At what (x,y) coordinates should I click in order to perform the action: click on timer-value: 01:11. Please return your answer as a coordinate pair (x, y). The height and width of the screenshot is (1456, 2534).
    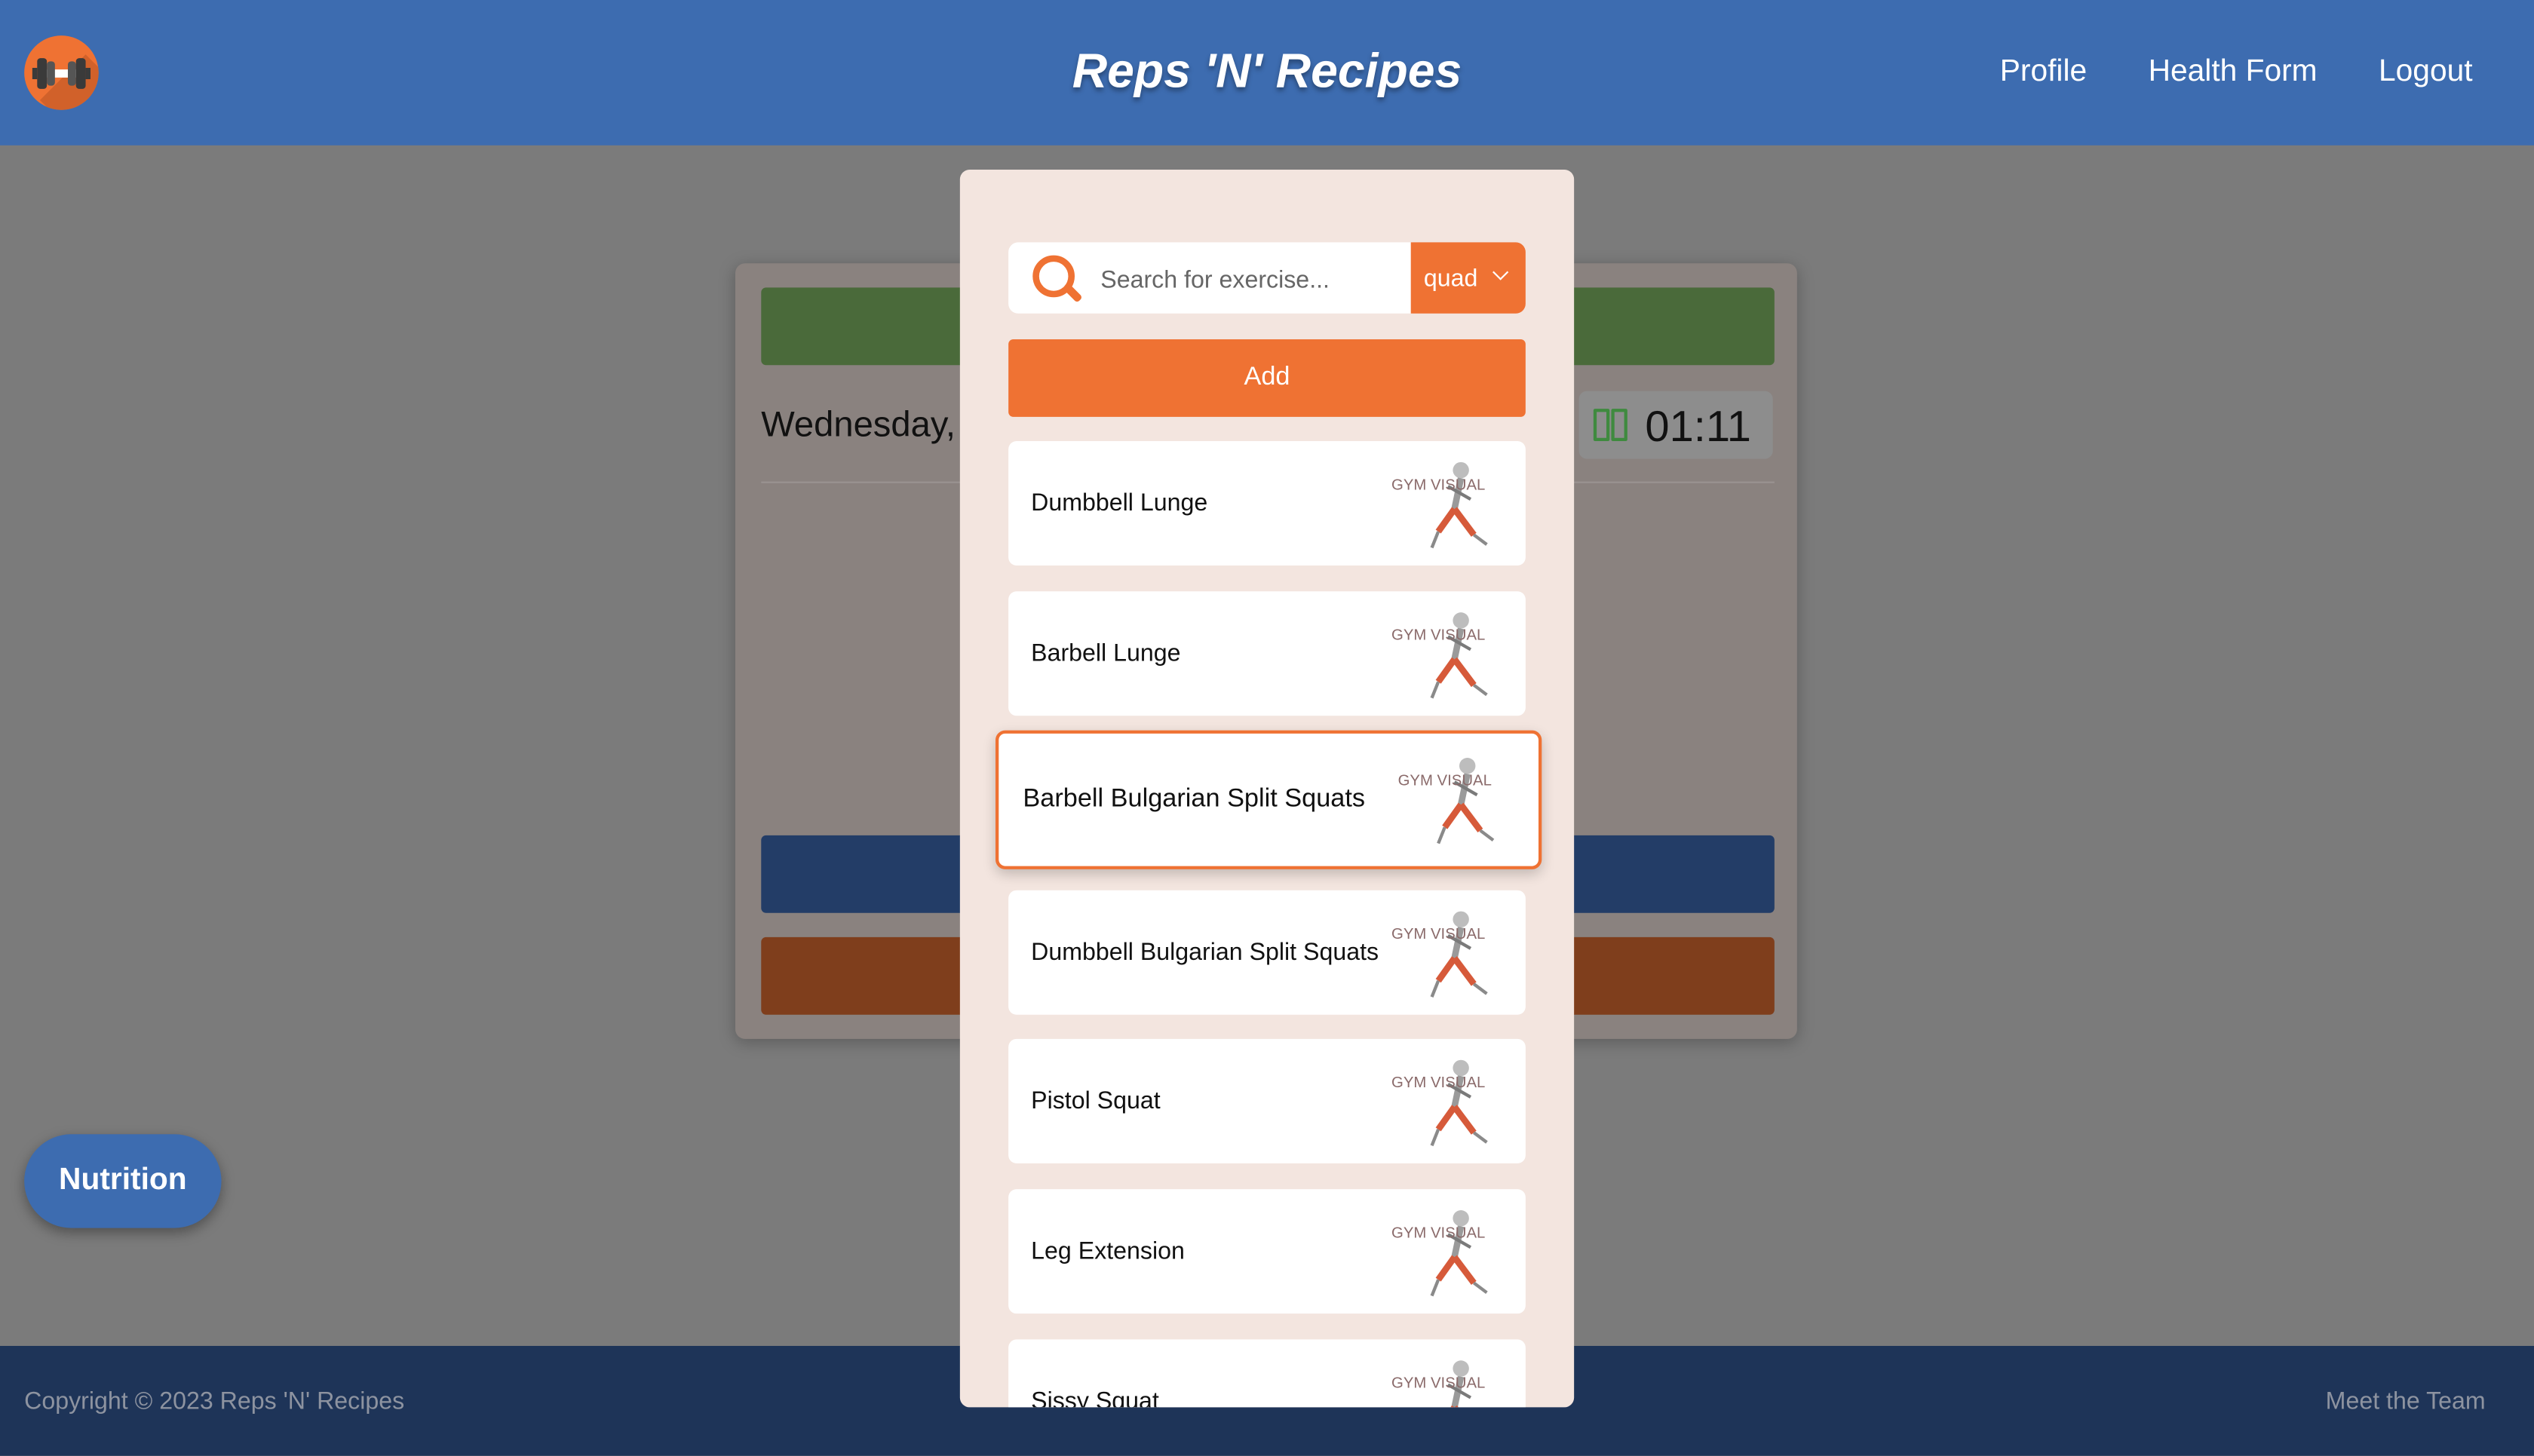
    Looking at the image, I should click on (1698, 426).